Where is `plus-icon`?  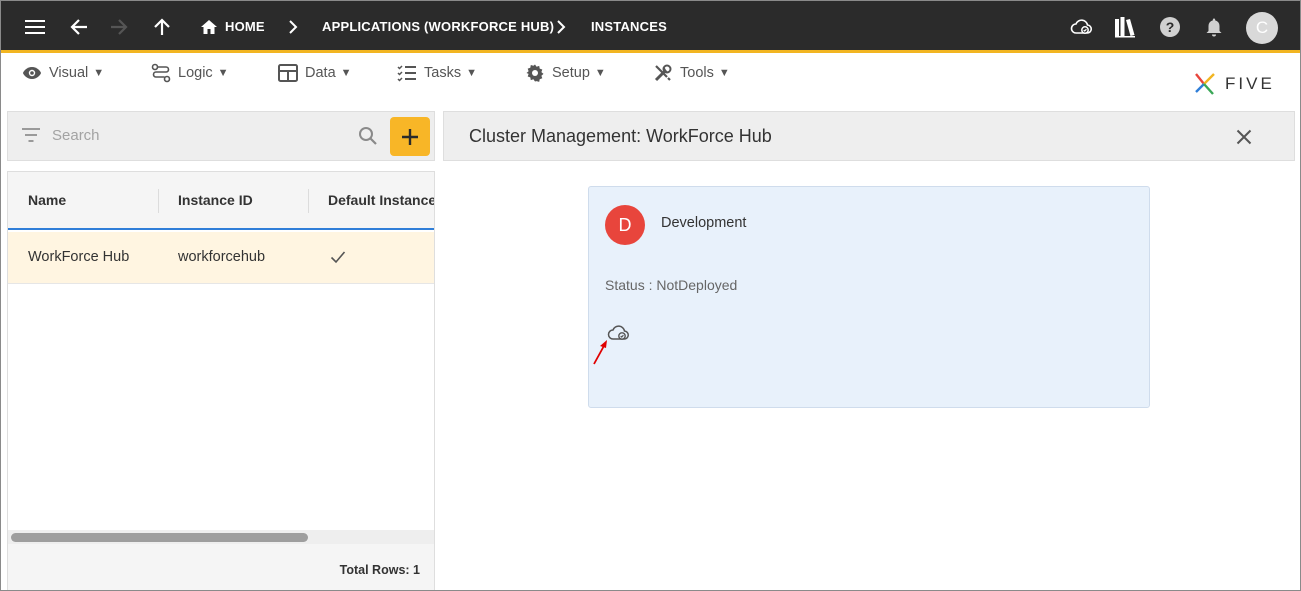 plus-icon is located at coordinates (410, 136).